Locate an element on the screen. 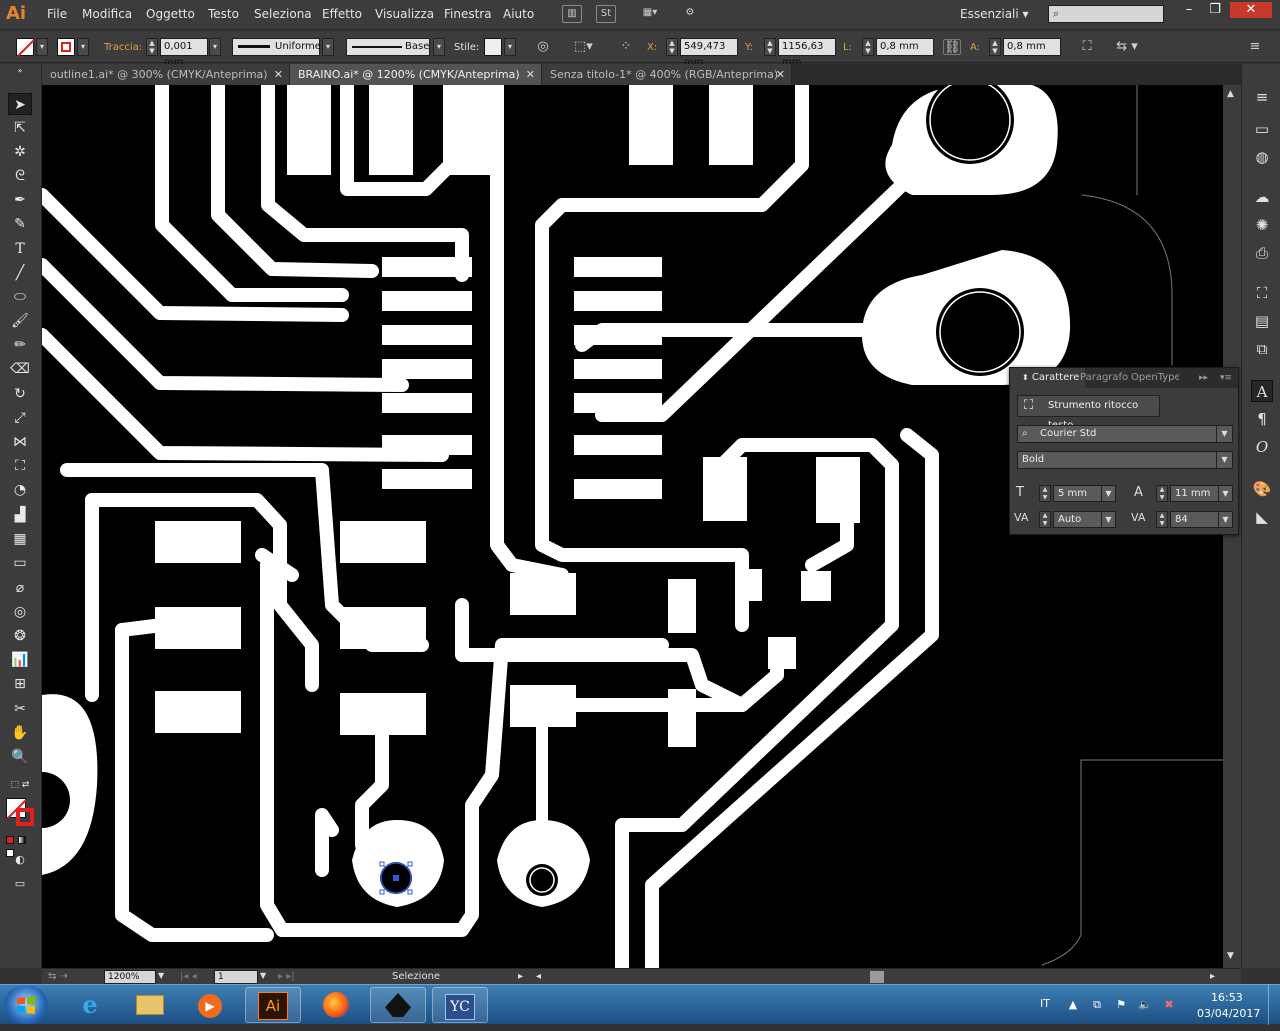 The width and height of the screenshot is (1280, 1031). color-panel-icon: ▭ is located at coordinates (1262, 129).